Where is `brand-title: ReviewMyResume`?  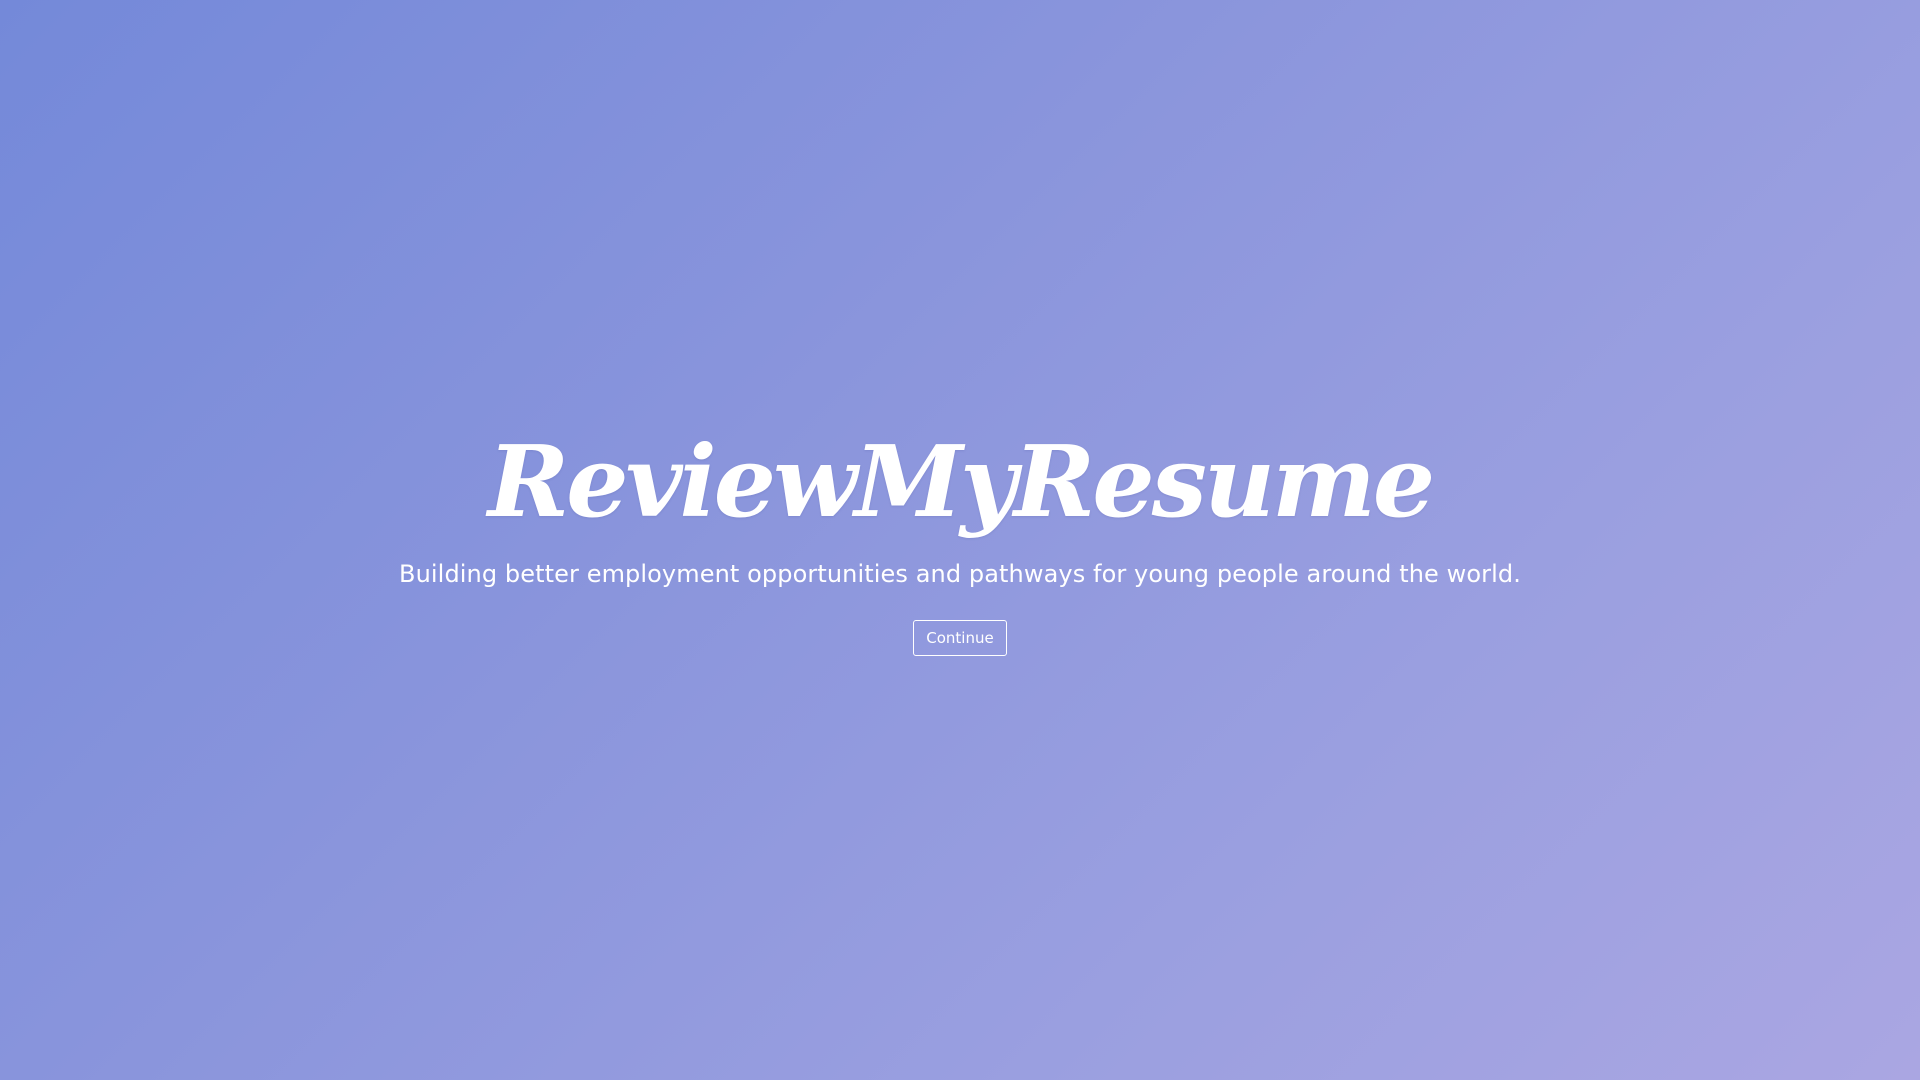 brand-title: ReviewMyResume is located at coordinates (961, 482).